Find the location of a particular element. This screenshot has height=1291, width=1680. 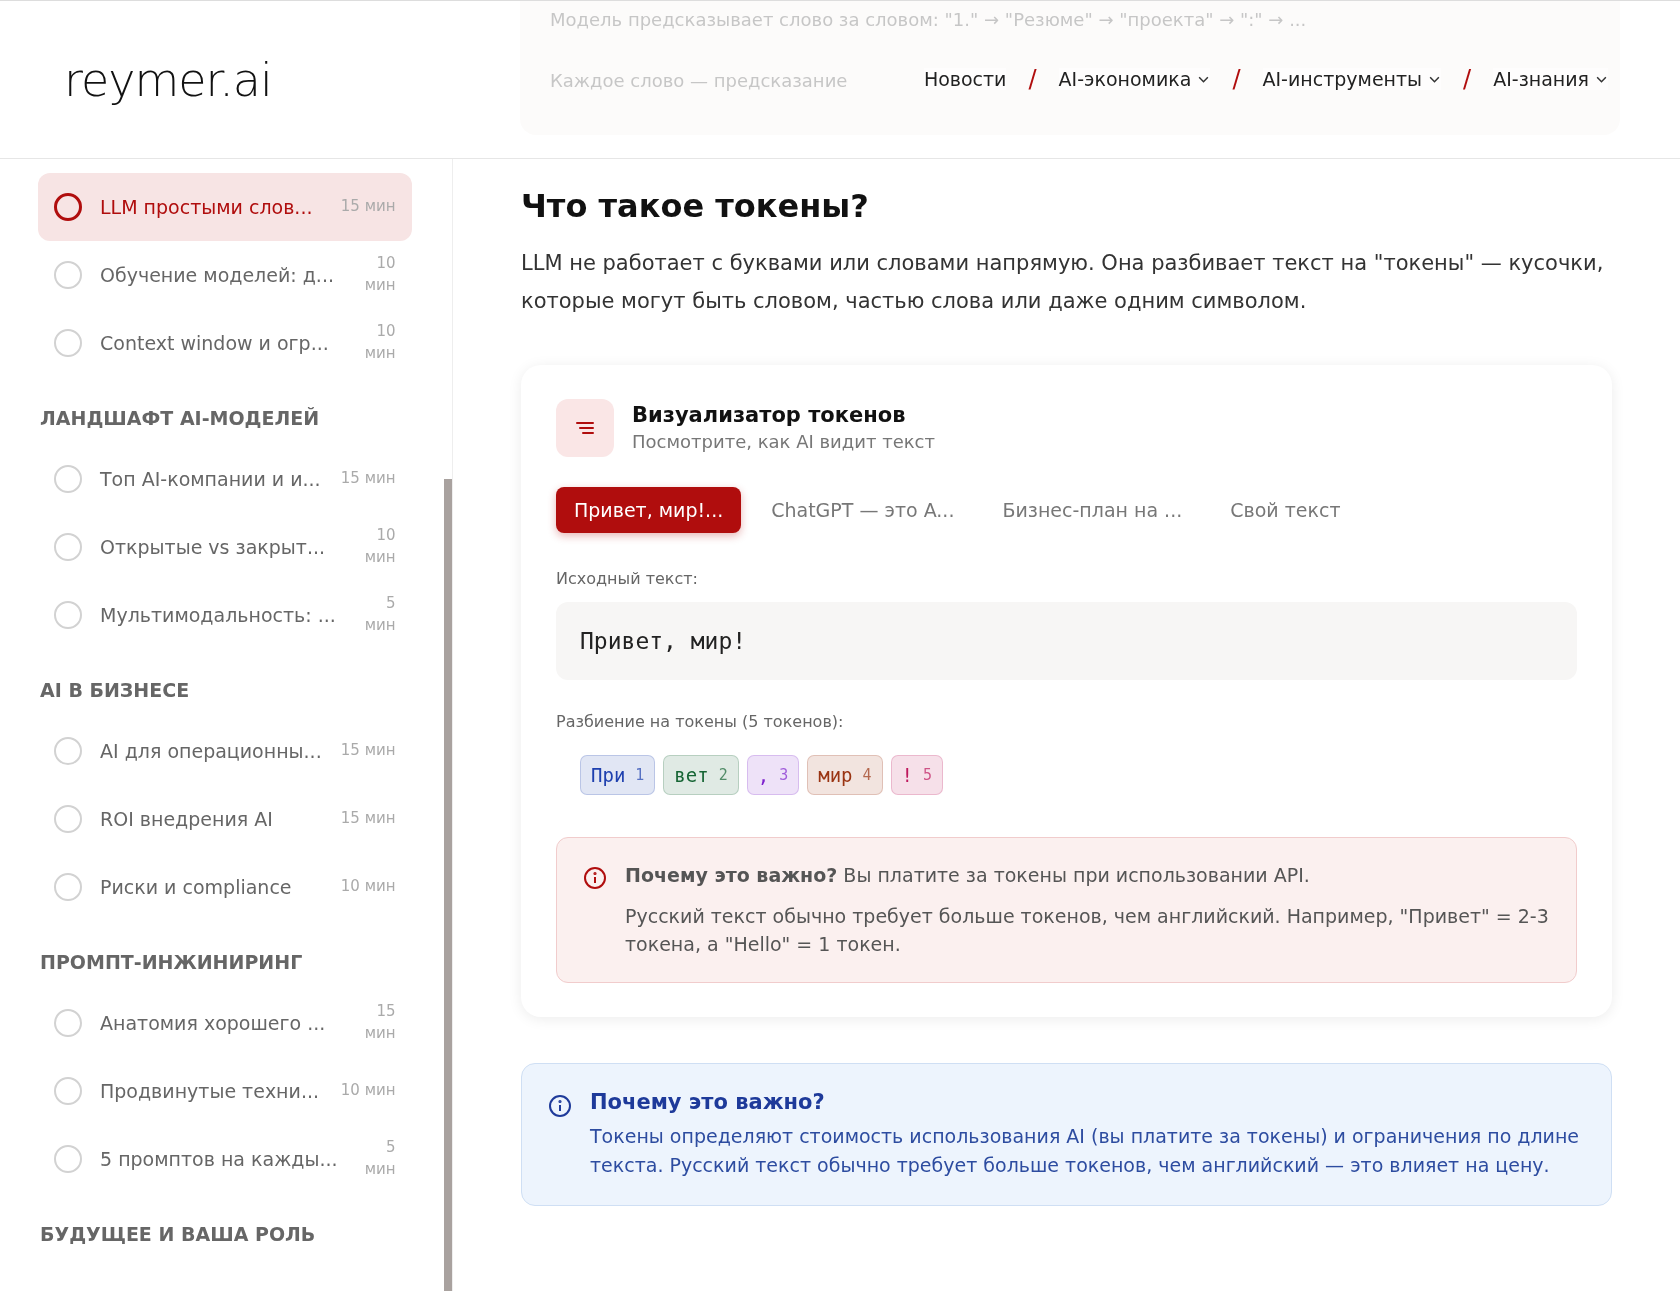

token-text: вет is located at coordinates (691, 774).